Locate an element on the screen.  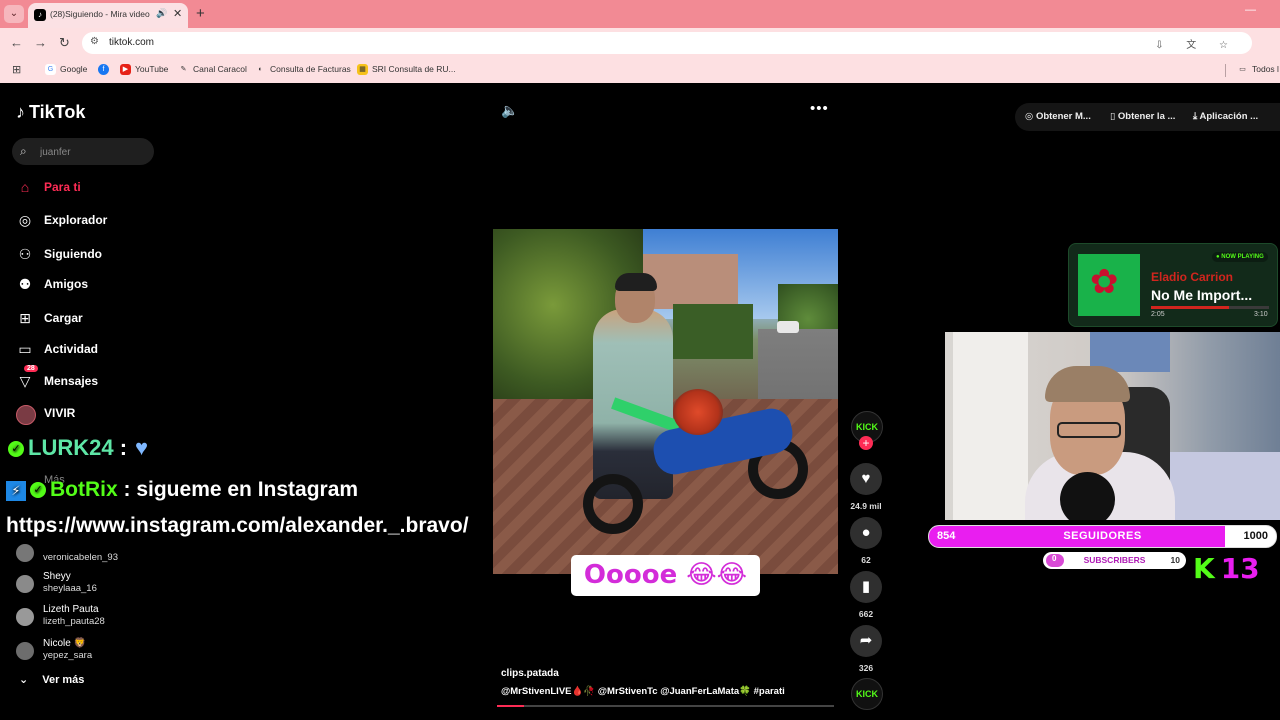
like-count: 24.9 mil is located at coordinates (866, 506).